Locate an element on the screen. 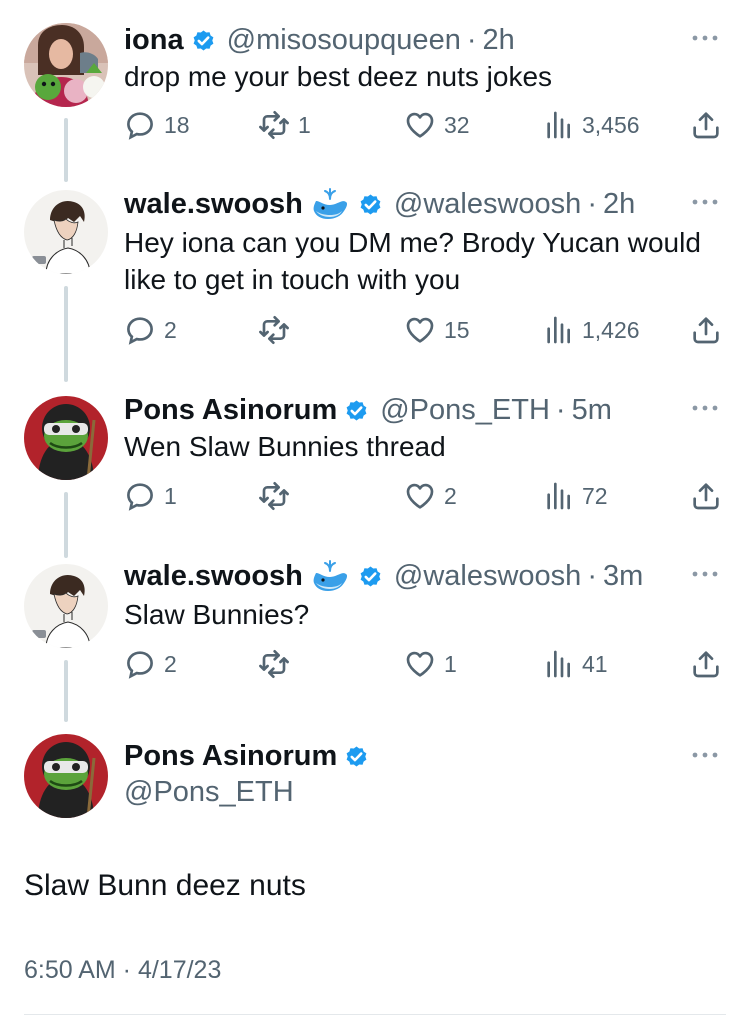 The width and height of the screenshot is (750, 1024). views-button: 1,426 is located at coordinates (591, 330).